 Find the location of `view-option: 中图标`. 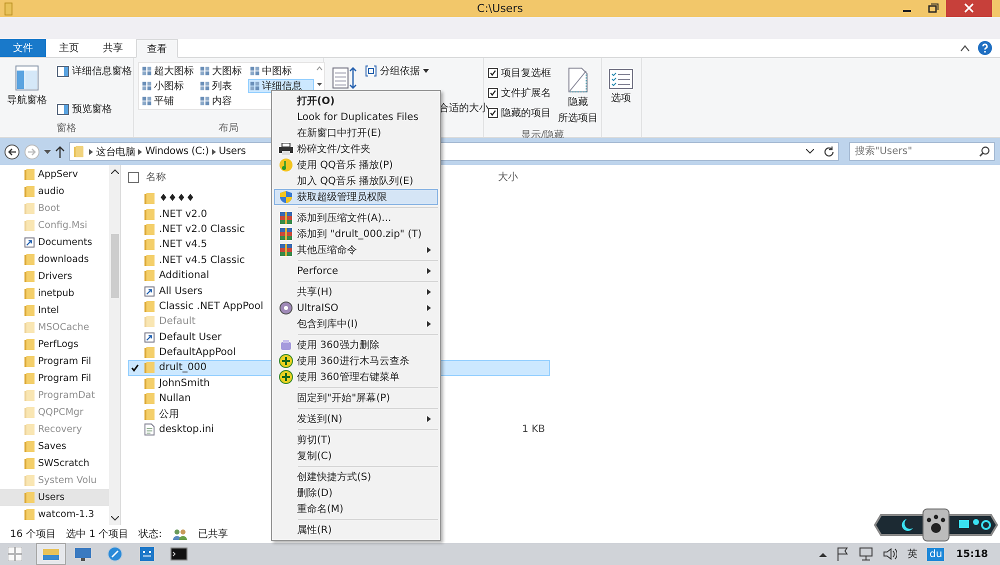

view-option: 中图标 is located at coordinates (281, 71).